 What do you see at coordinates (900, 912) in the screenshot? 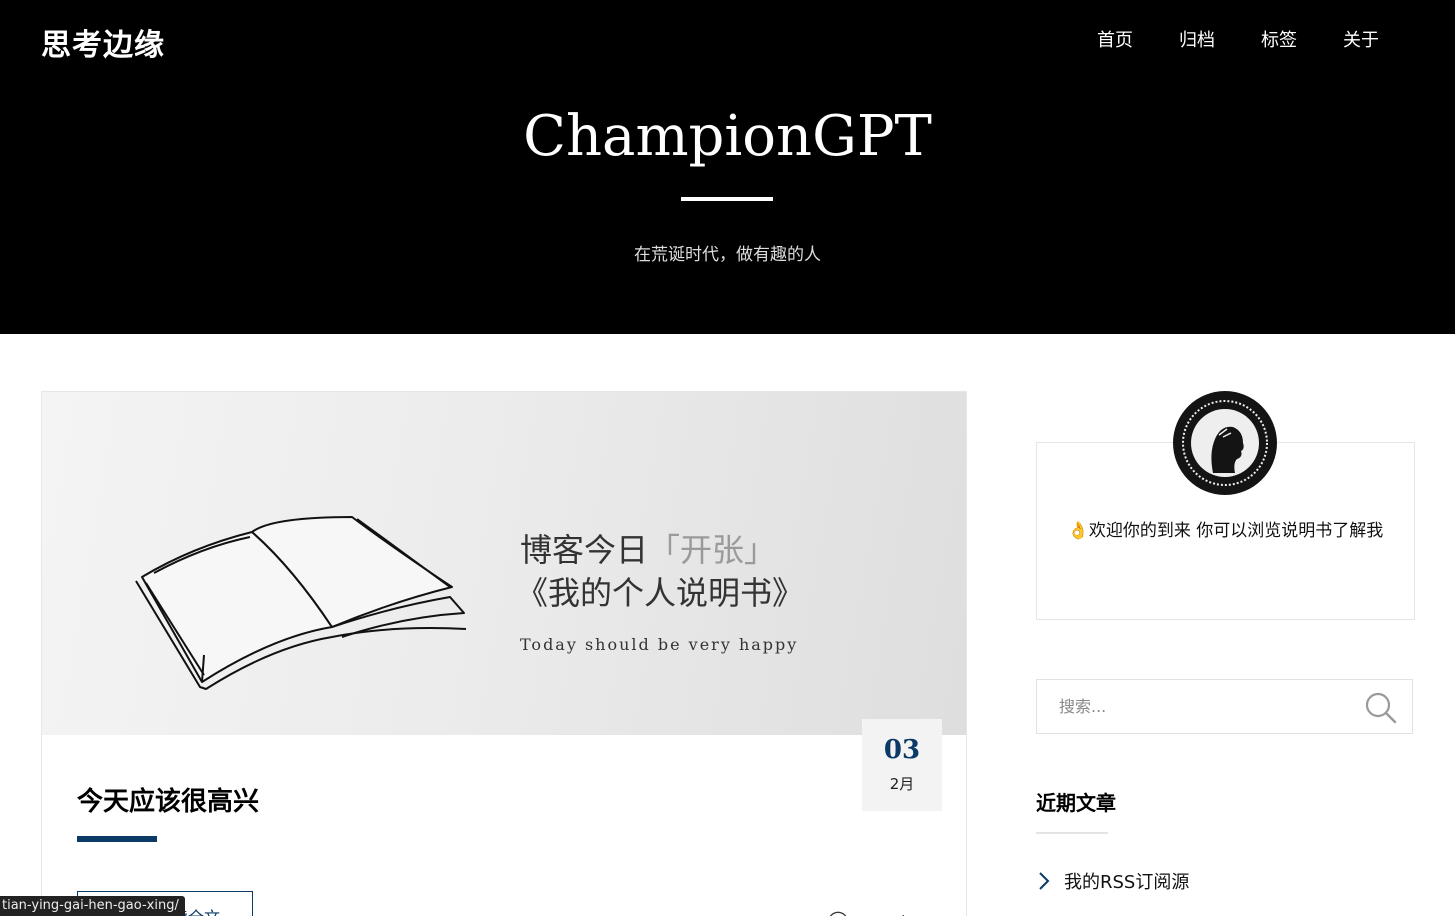
I see `tag-icon: ⸍` at bounding box center [900, 912].